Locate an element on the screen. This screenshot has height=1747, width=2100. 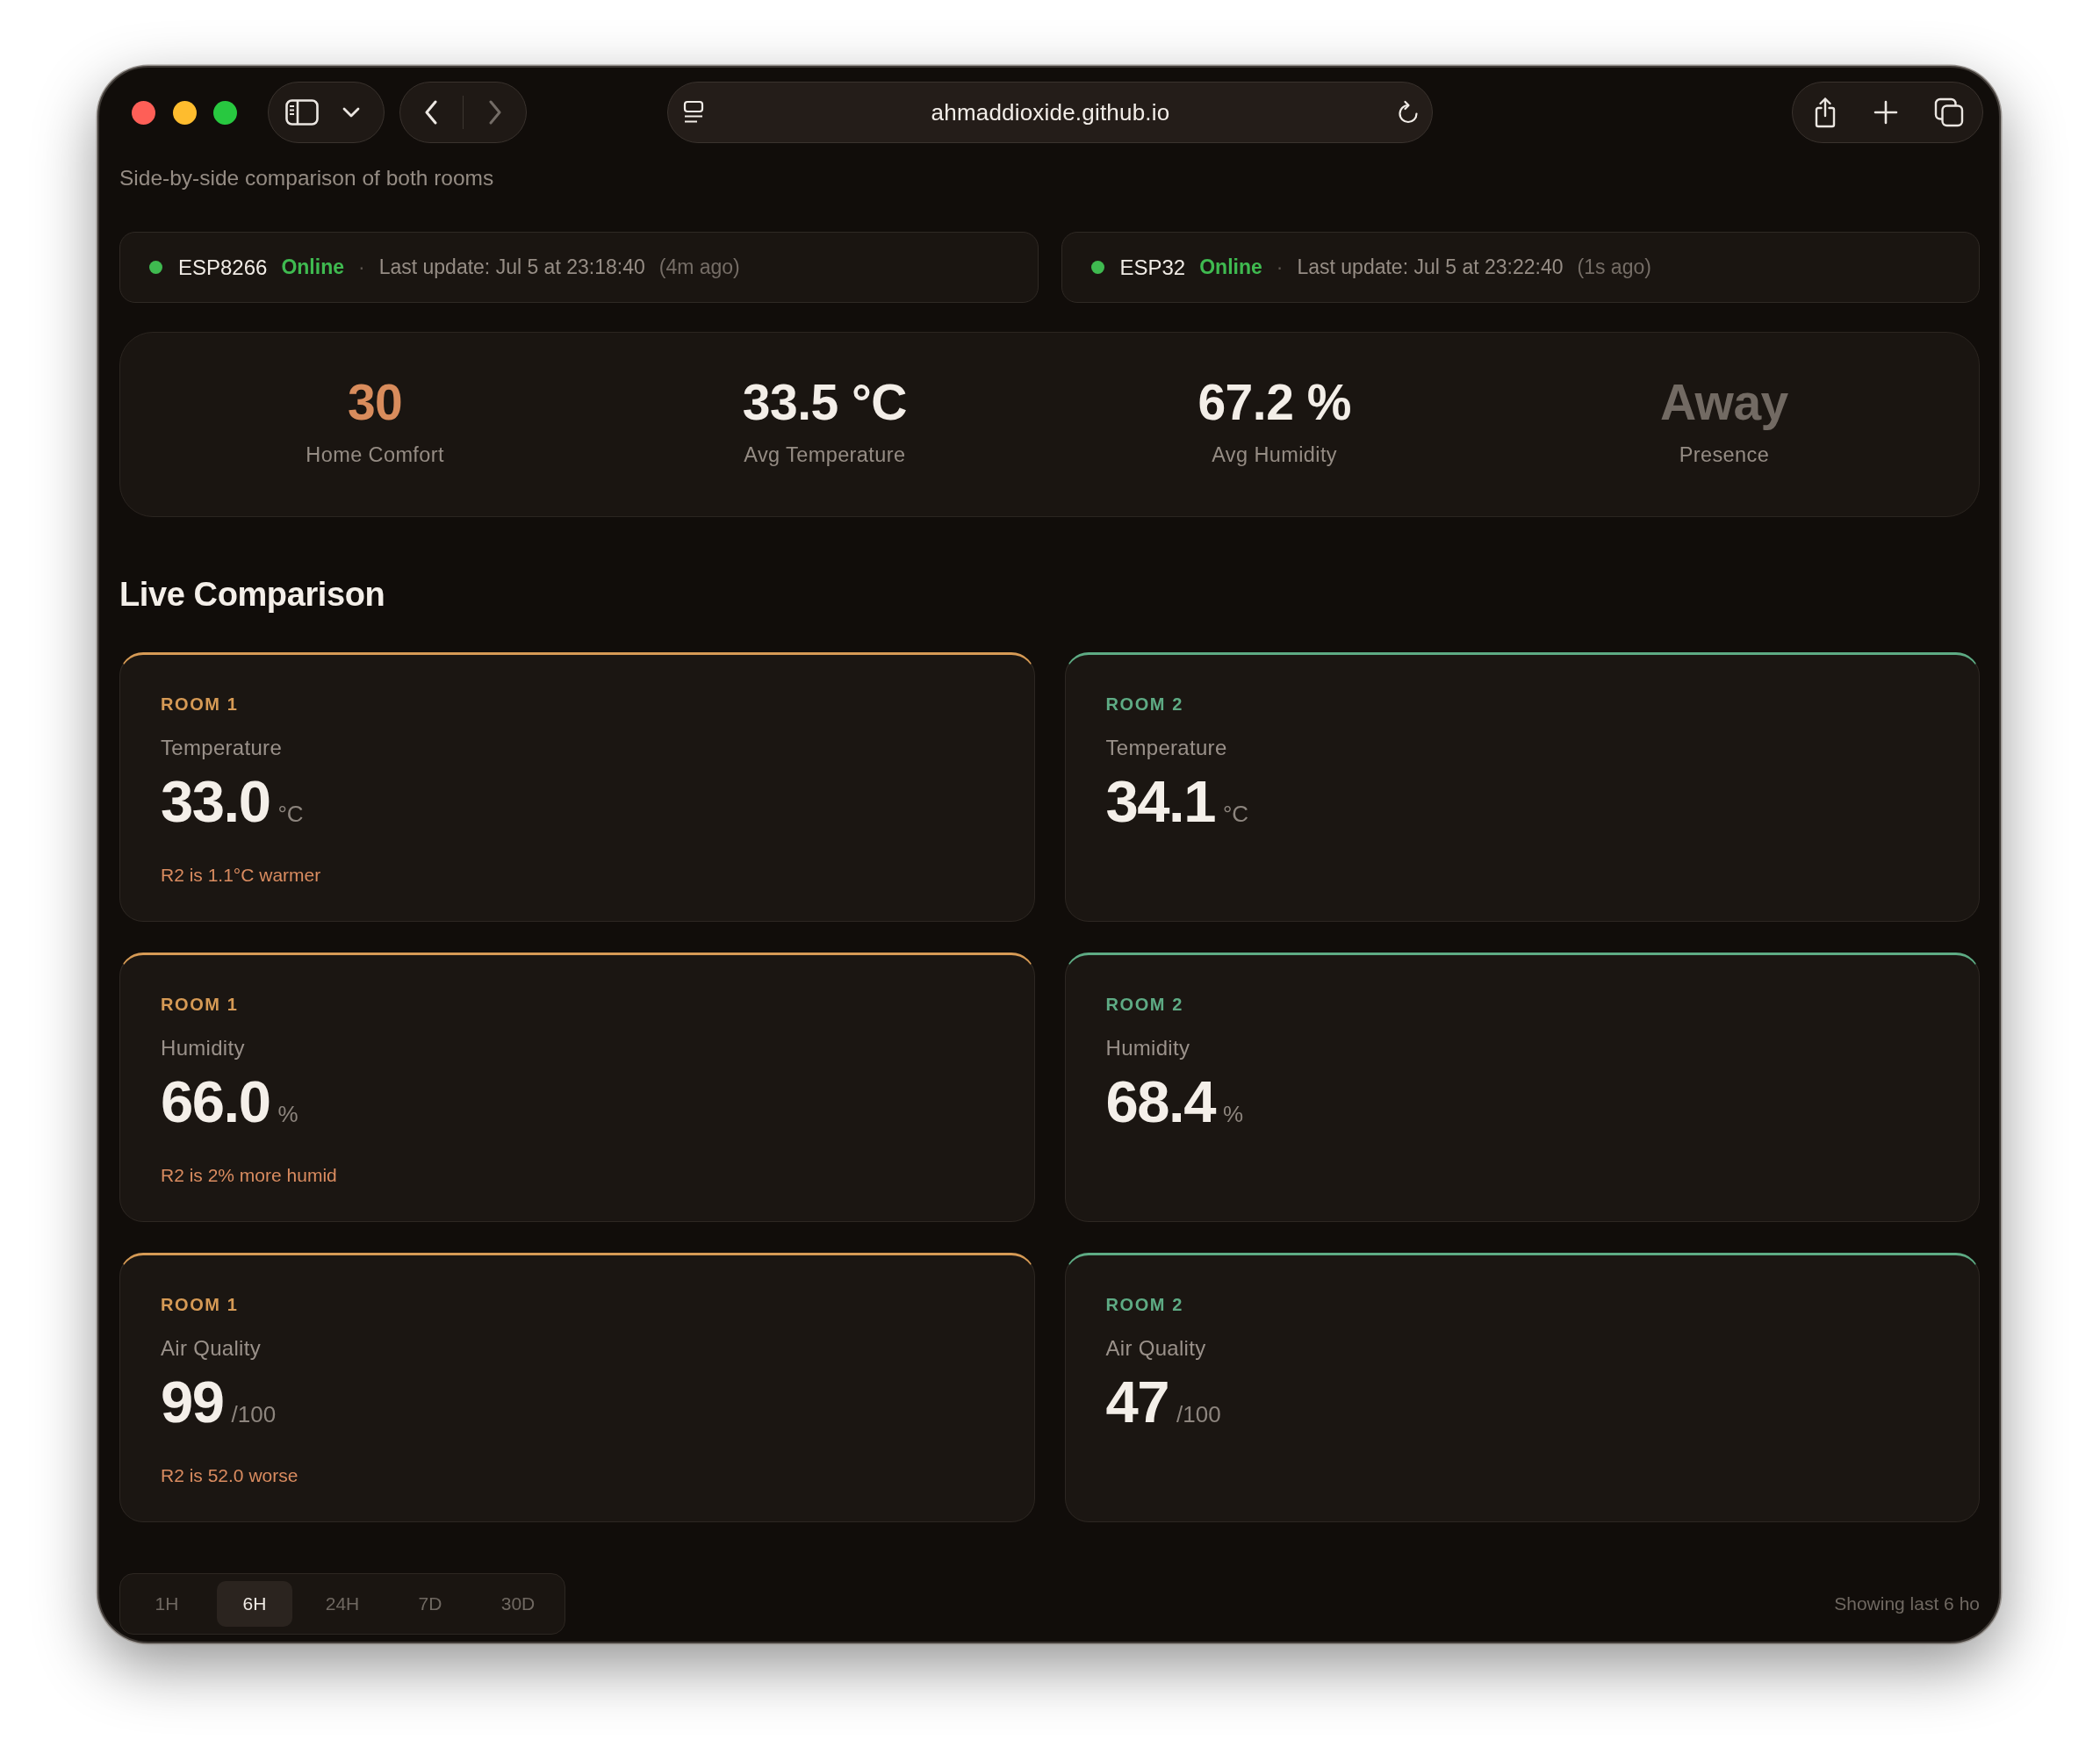
stat-label: Avg Temperature is located at coordinates (825, 455).